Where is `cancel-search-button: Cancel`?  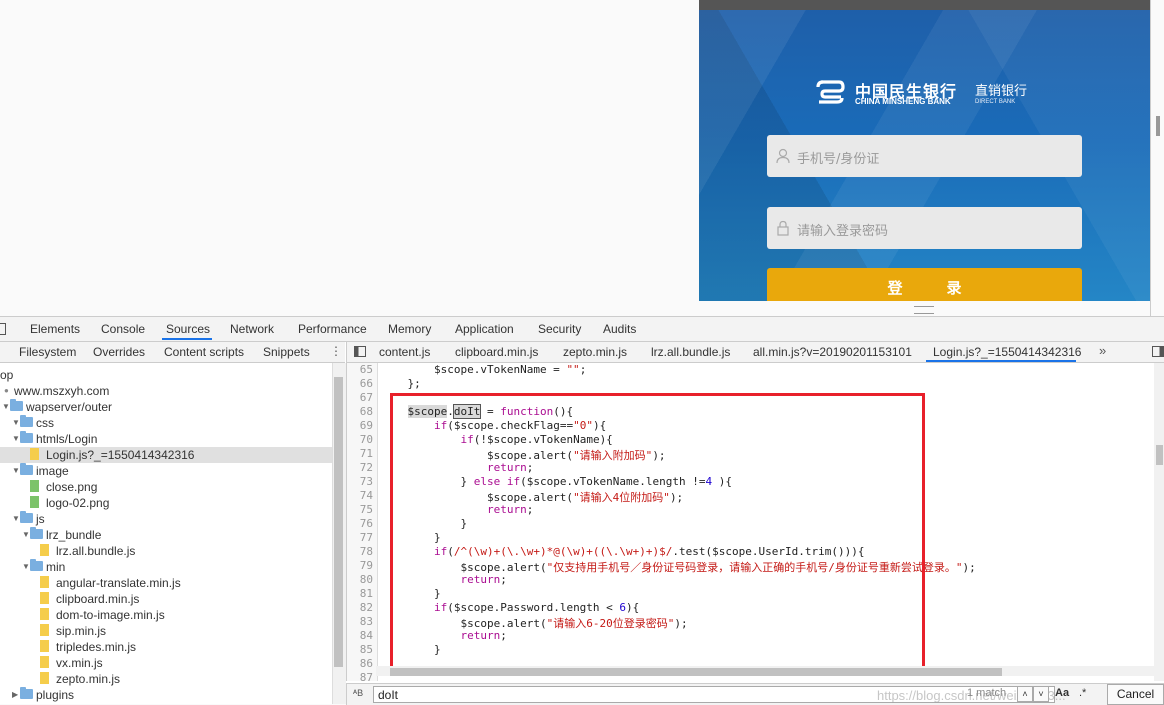 cancel-search-button: Cancel is located at coordinates (1135, 694).